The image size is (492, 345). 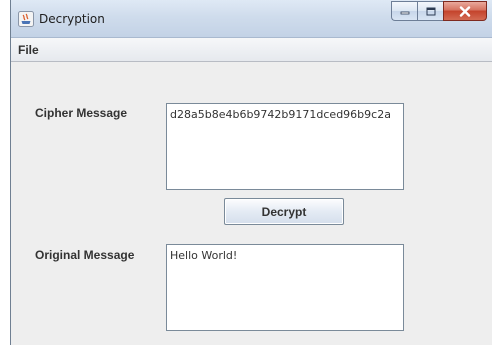 I want to click on close-button, so click(x=465, y=11).